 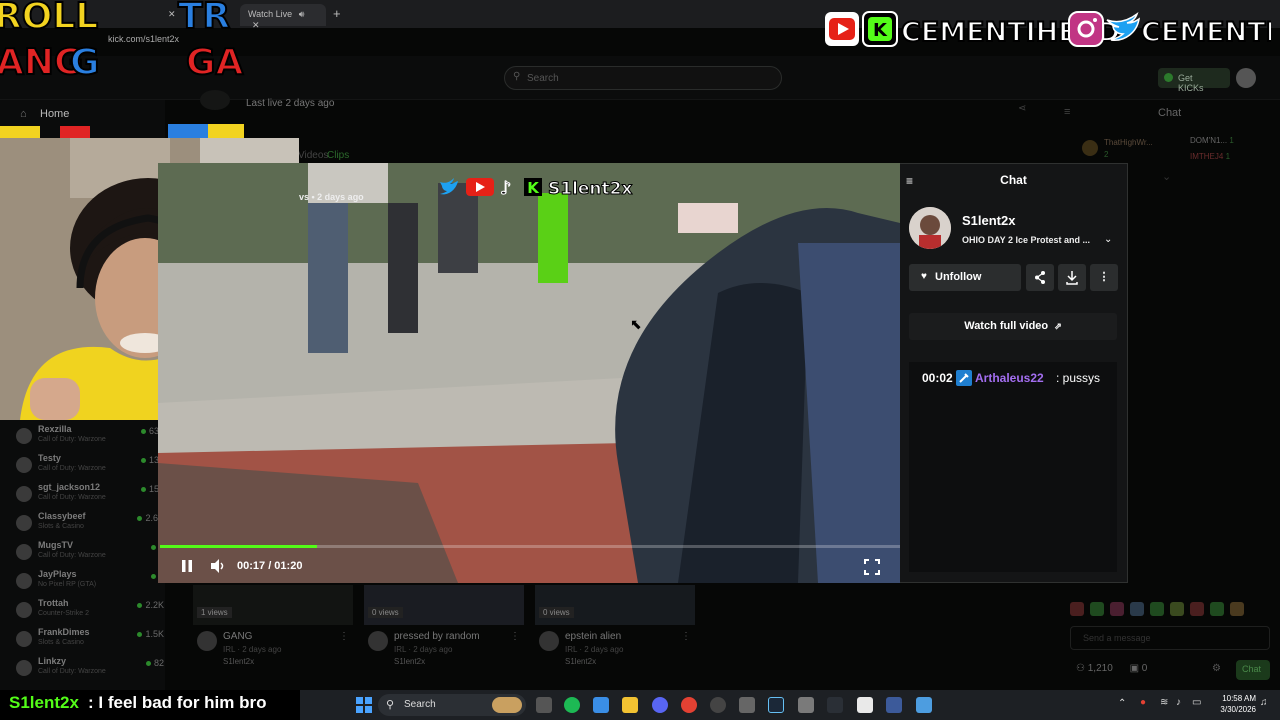 I want to click on steam-icon, so click(x=776, y=705).